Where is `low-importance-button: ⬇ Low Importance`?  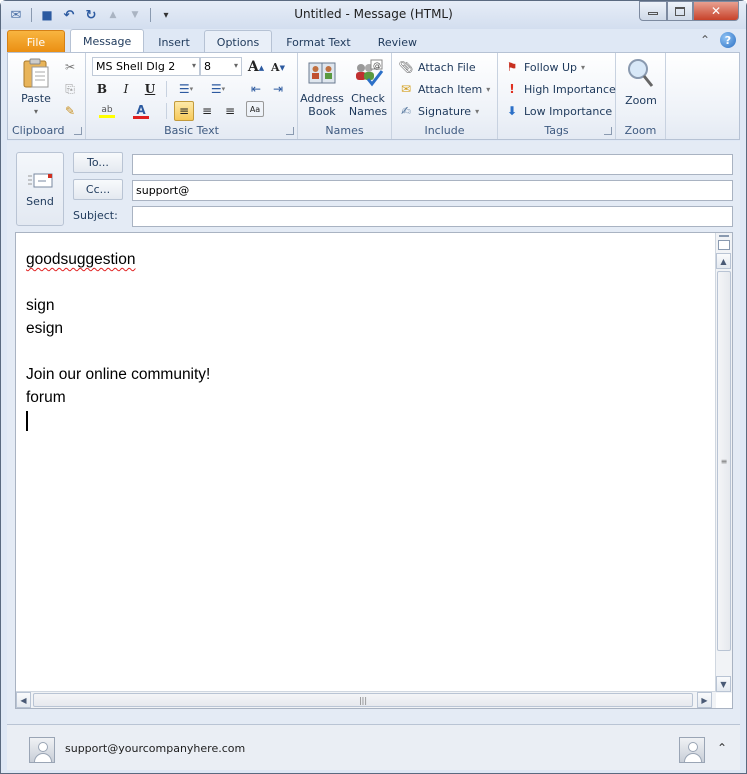
low-importance-button: ⬇ Low Importance is located at coordinates (558, 111).